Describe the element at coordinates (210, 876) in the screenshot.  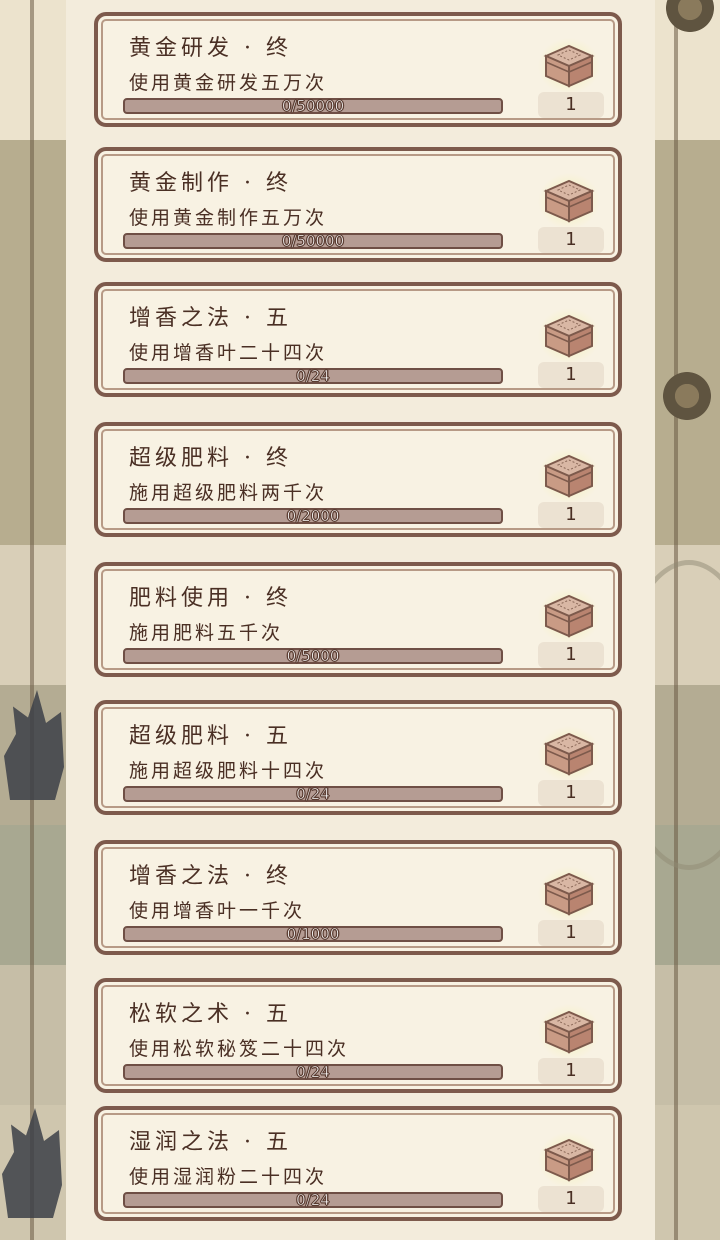
I see `quest-title: 增香之法 · 终` at that location.